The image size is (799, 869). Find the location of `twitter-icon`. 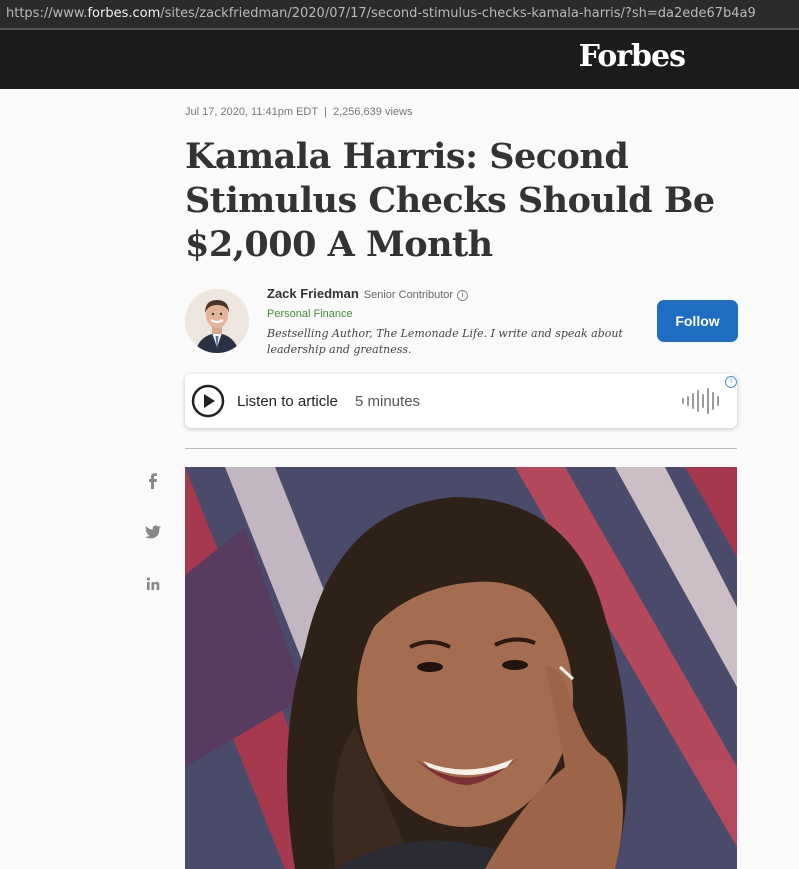

twitter-icon is located at coordinates (153, 532).